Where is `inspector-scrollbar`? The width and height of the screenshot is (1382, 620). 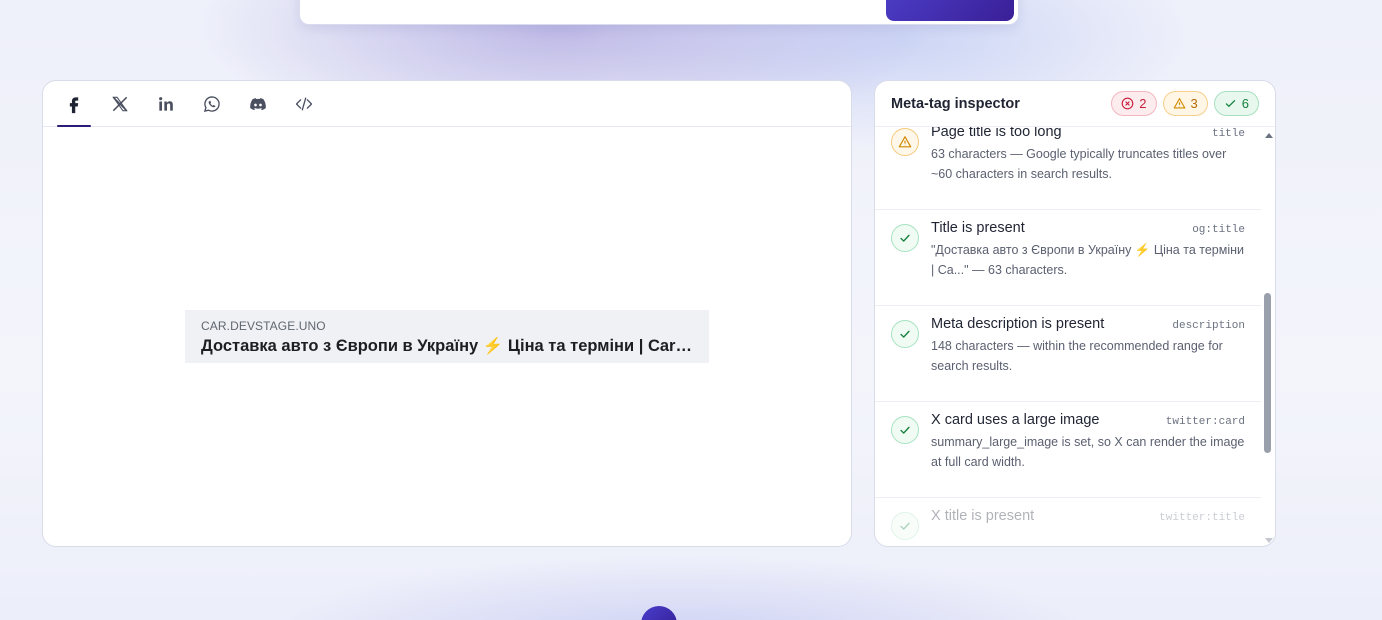
inspector-scrollbar is located at coordinates (1269, 336).